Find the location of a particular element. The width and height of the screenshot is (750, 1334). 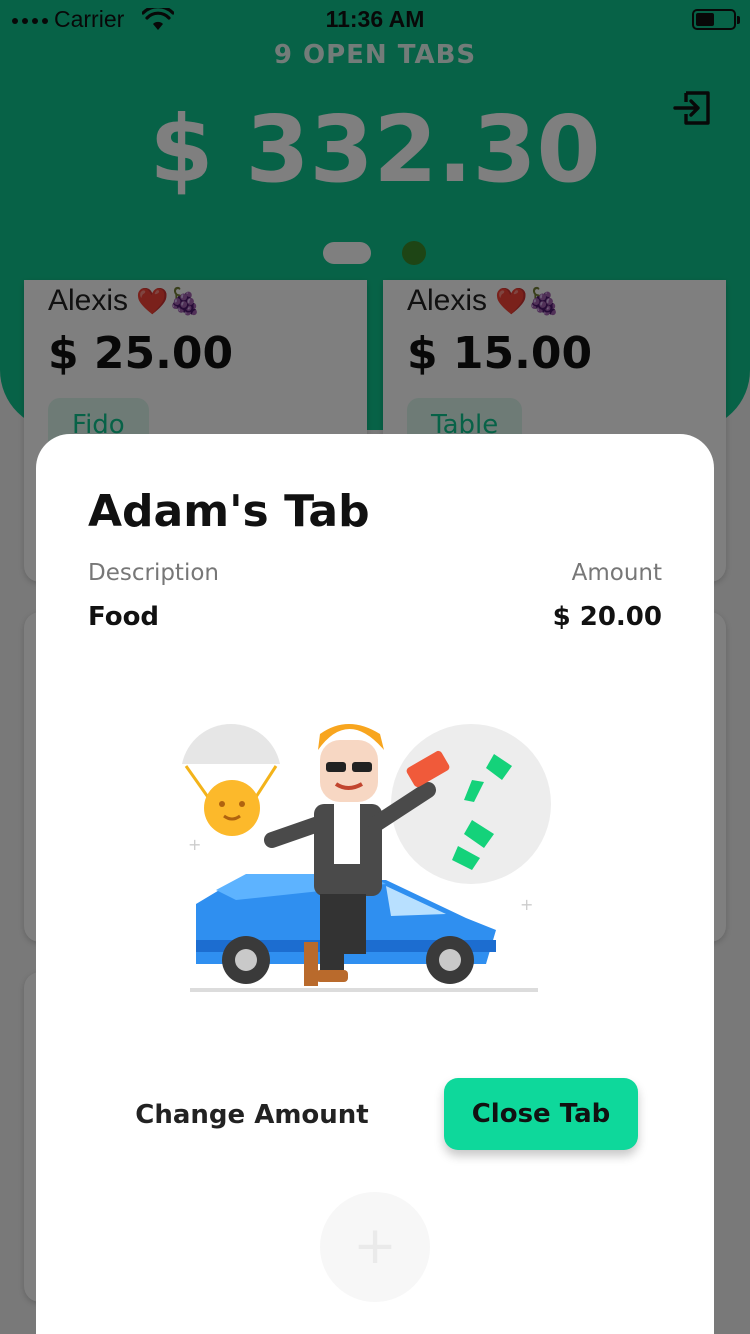

plus-icon: + is located at coordinates (375, 1246).